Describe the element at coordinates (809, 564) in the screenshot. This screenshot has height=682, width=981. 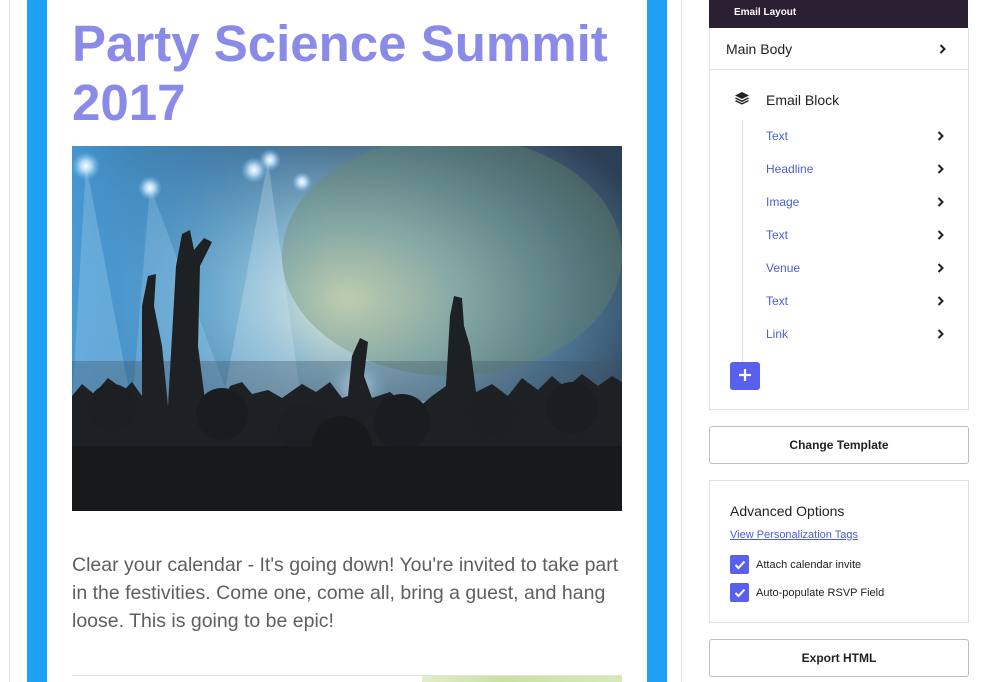
I see `checkbox-label: Attach calendar invite` at that location.